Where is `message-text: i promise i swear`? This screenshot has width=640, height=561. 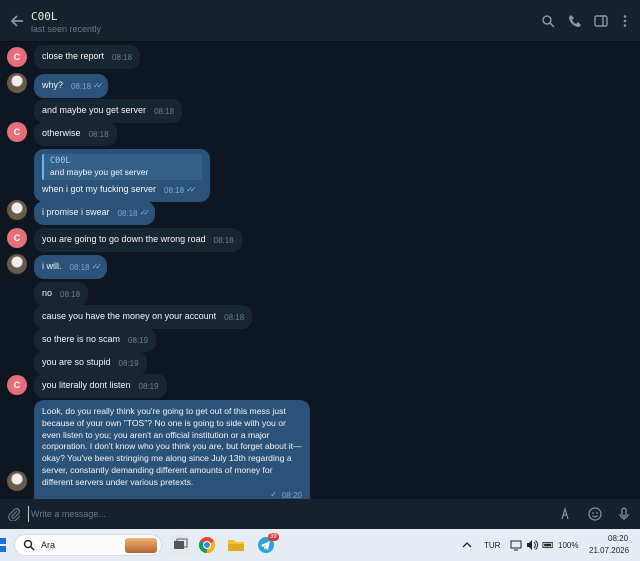
message-text: i promise i swear is located at coordinates (76, 212).